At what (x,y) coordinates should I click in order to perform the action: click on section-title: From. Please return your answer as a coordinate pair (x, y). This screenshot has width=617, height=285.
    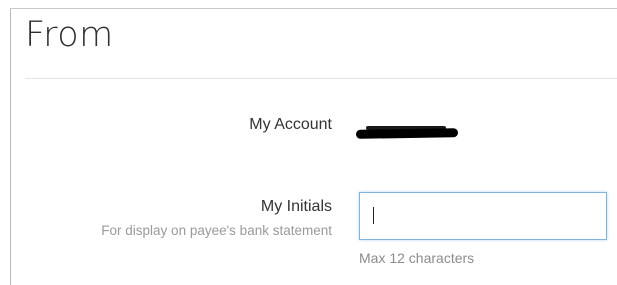
    Looking at the image, I should click on (69, 35).